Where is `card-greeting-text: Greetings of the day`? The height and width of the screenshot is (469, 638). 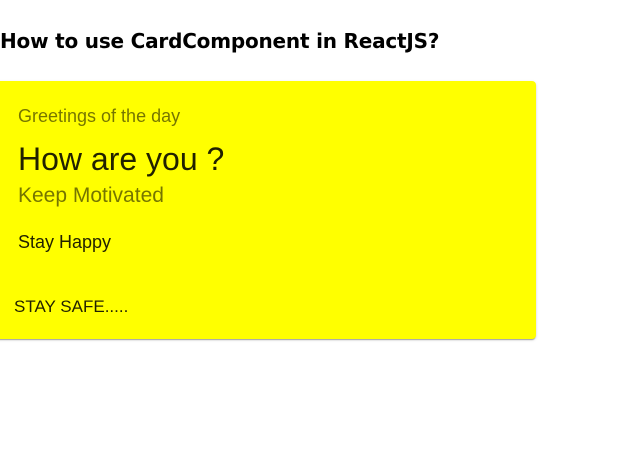
card-greeting-text: Greetings of the day is located at coordinates (99, 116).